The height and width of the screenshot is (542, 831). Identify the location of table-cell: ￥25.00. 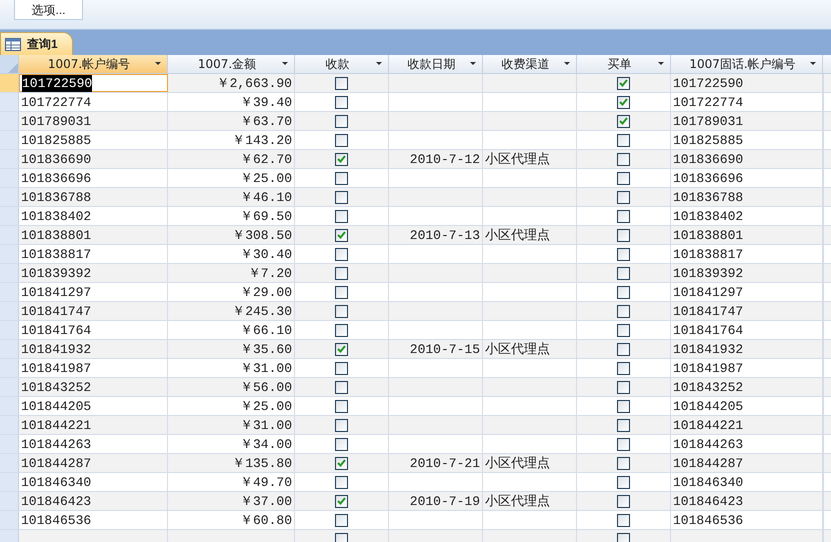
(266, 406).